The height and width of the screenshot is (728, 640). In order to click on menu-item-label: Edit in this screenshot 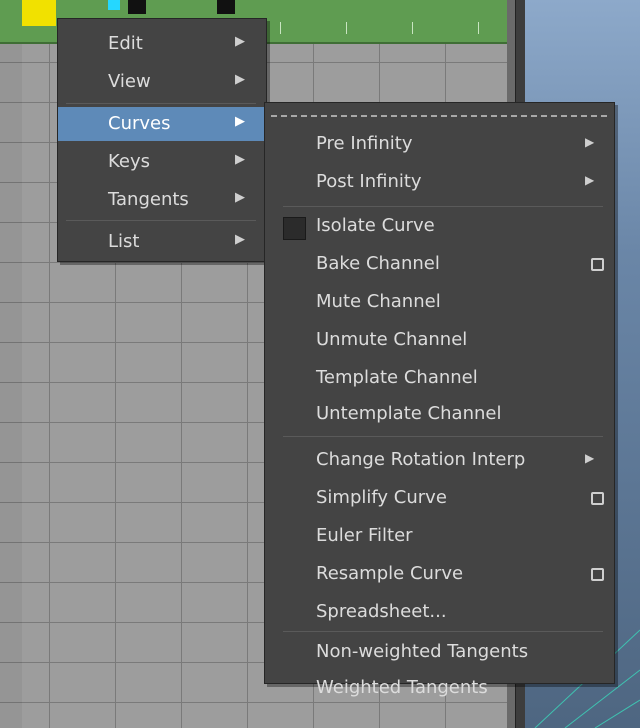, I will do `click(125, 43)`.